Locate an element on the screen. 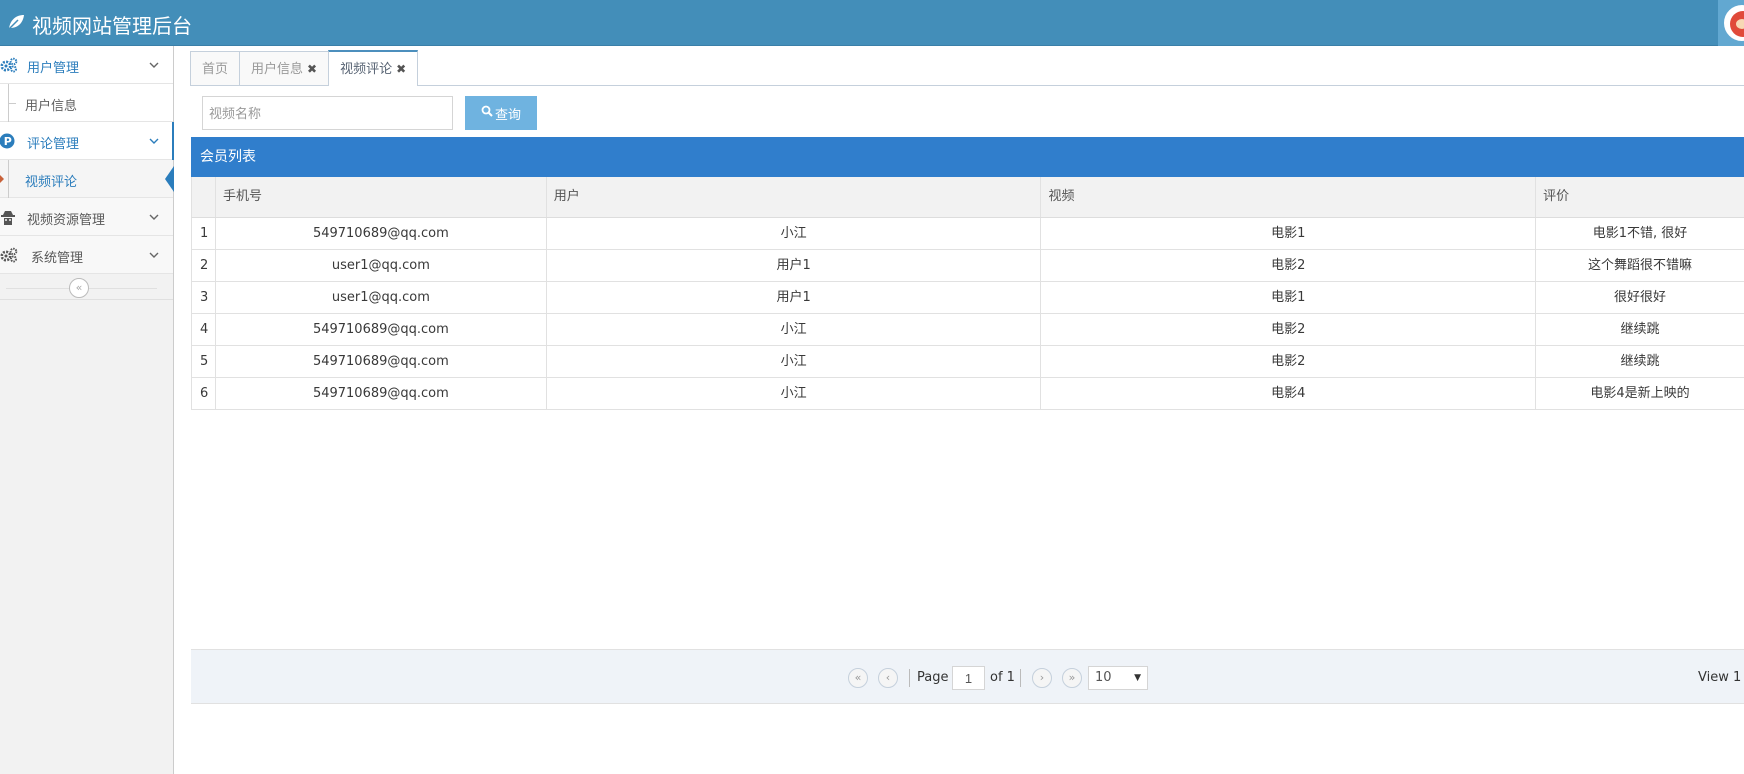 This screenshot has width=1744, height=774. page-number-input is located at coordinates (968, 678).